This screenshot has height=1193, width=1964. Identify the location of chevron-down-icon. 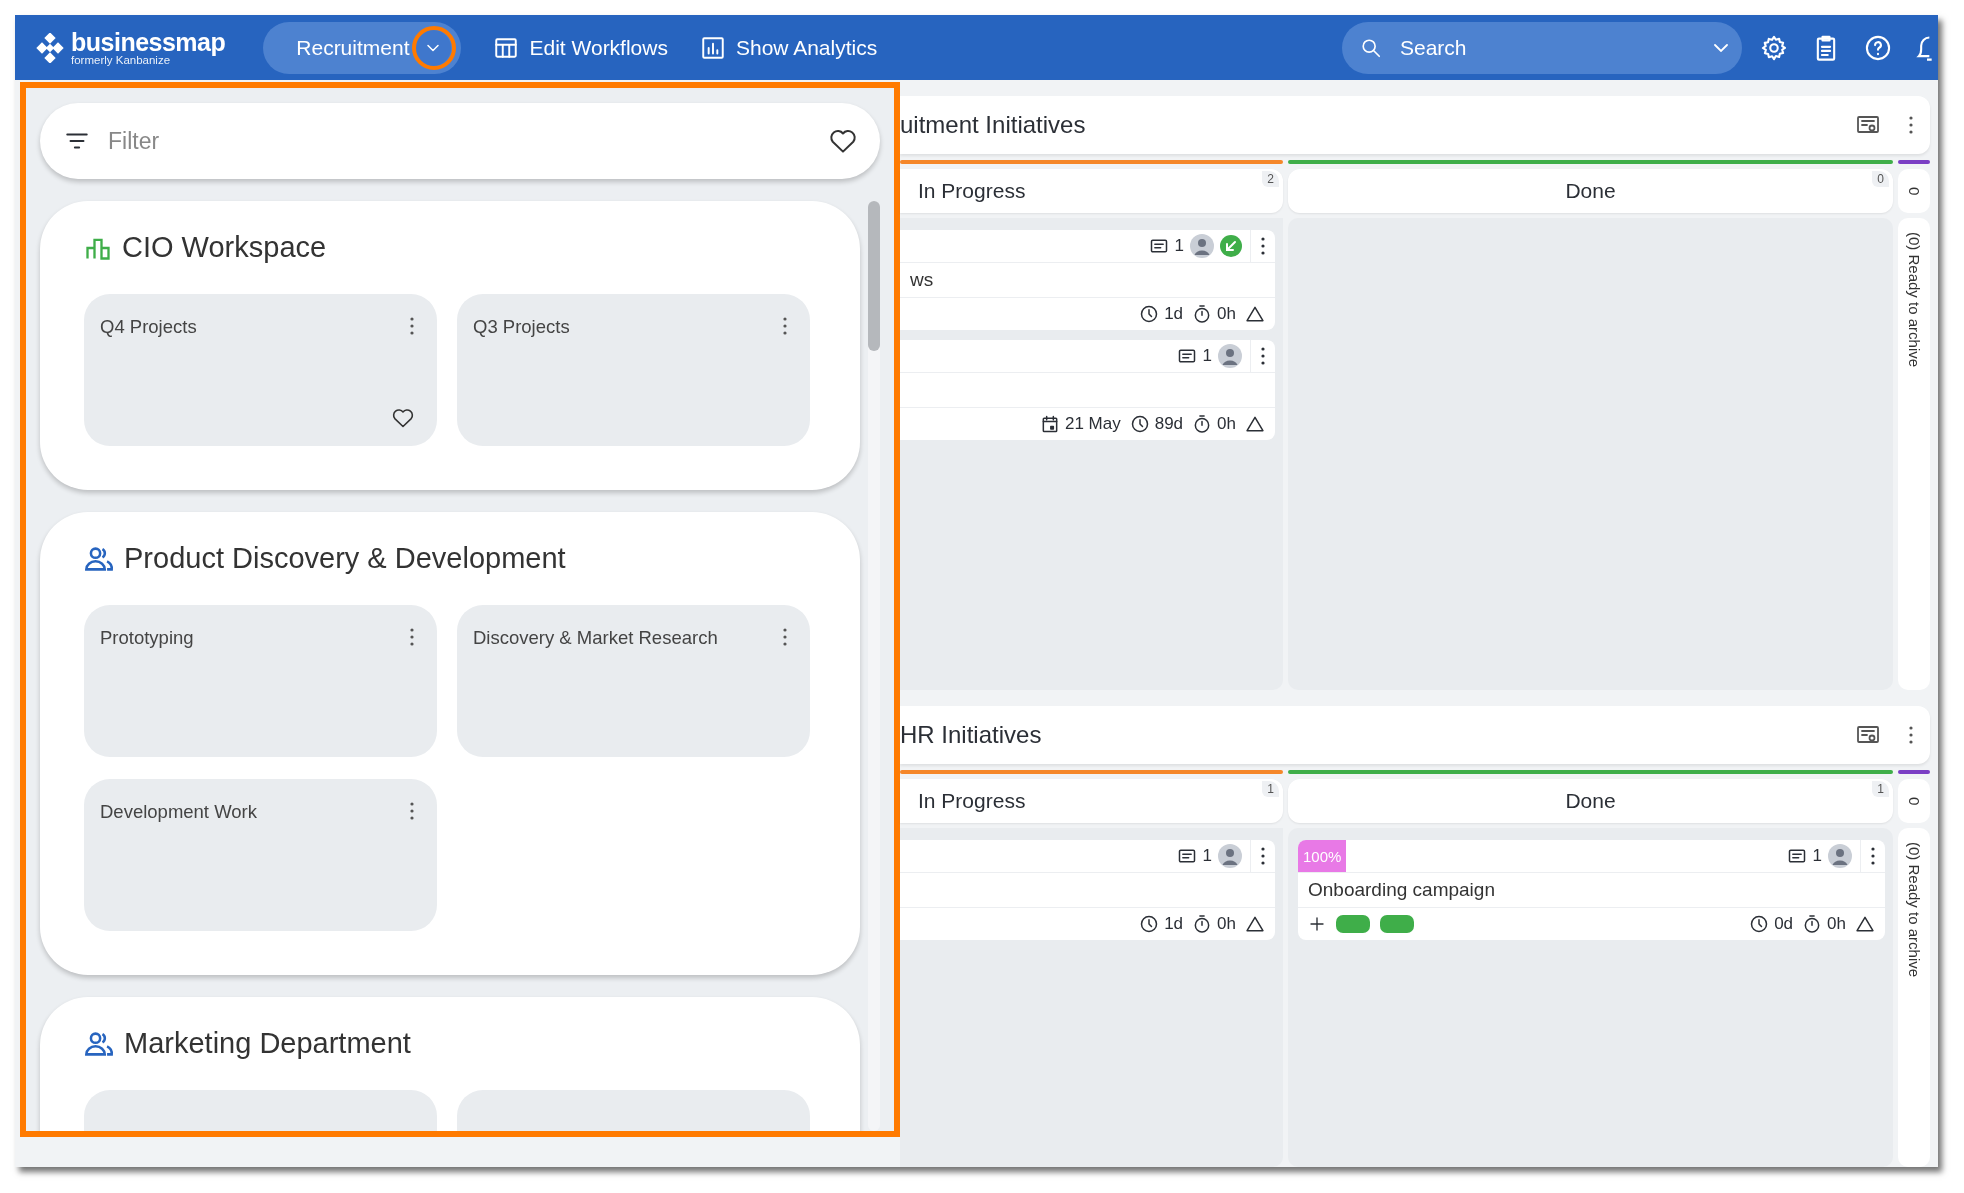
(1721, 47).